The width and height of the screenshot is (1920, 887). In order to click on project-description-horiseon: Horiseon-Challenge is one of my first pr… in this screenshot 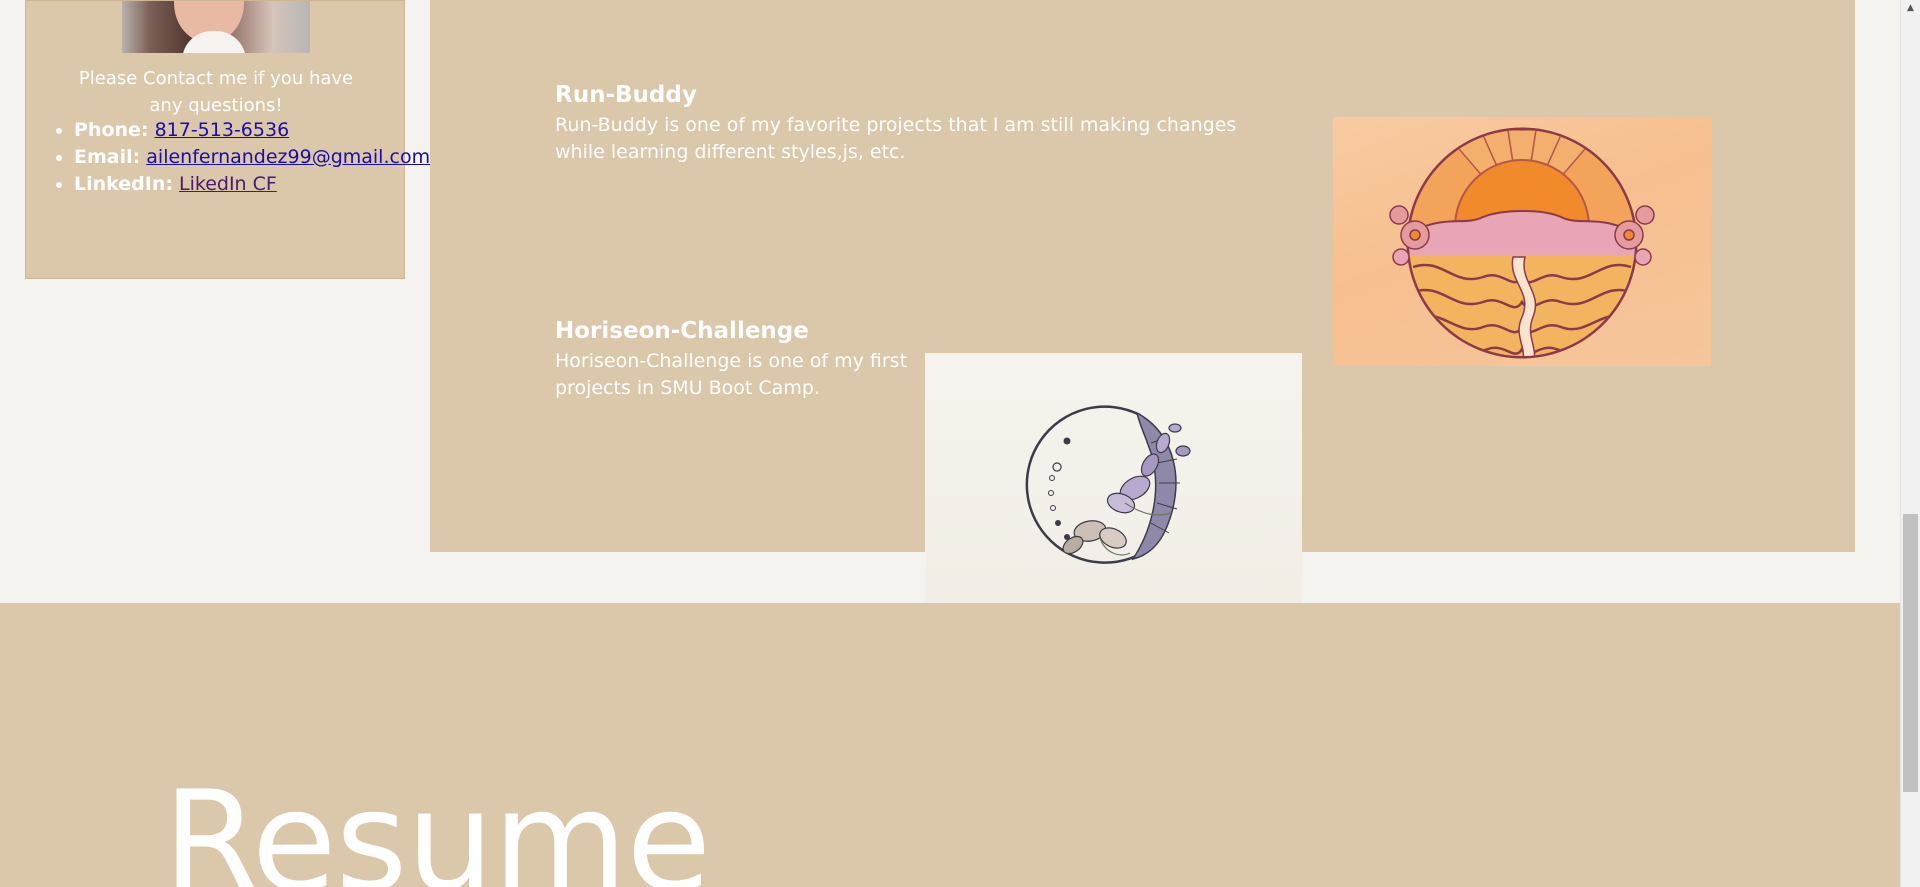, I will do `click(731, 374)`.